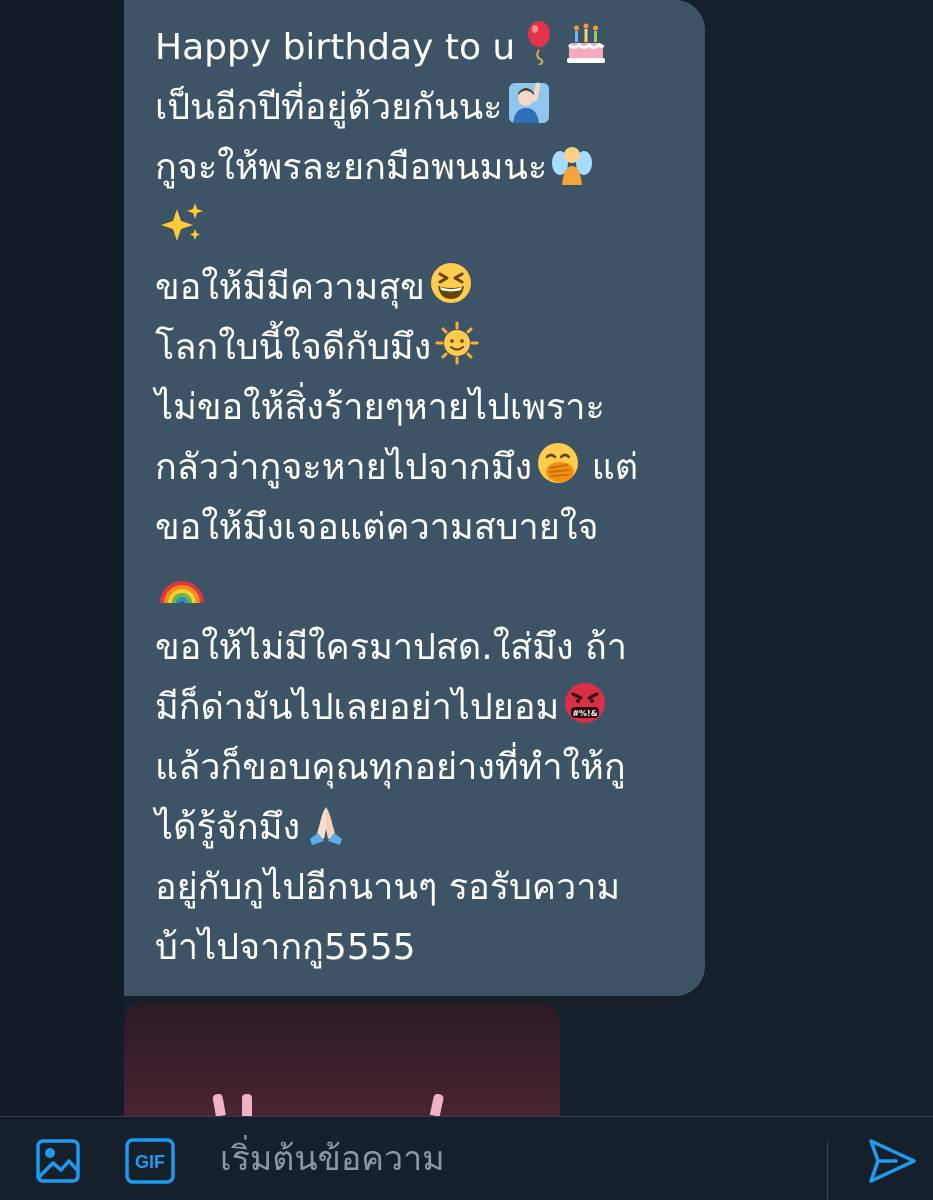 This screenshot has width=933, height=1200. I want to click on image-icon, so click(58, 1161).